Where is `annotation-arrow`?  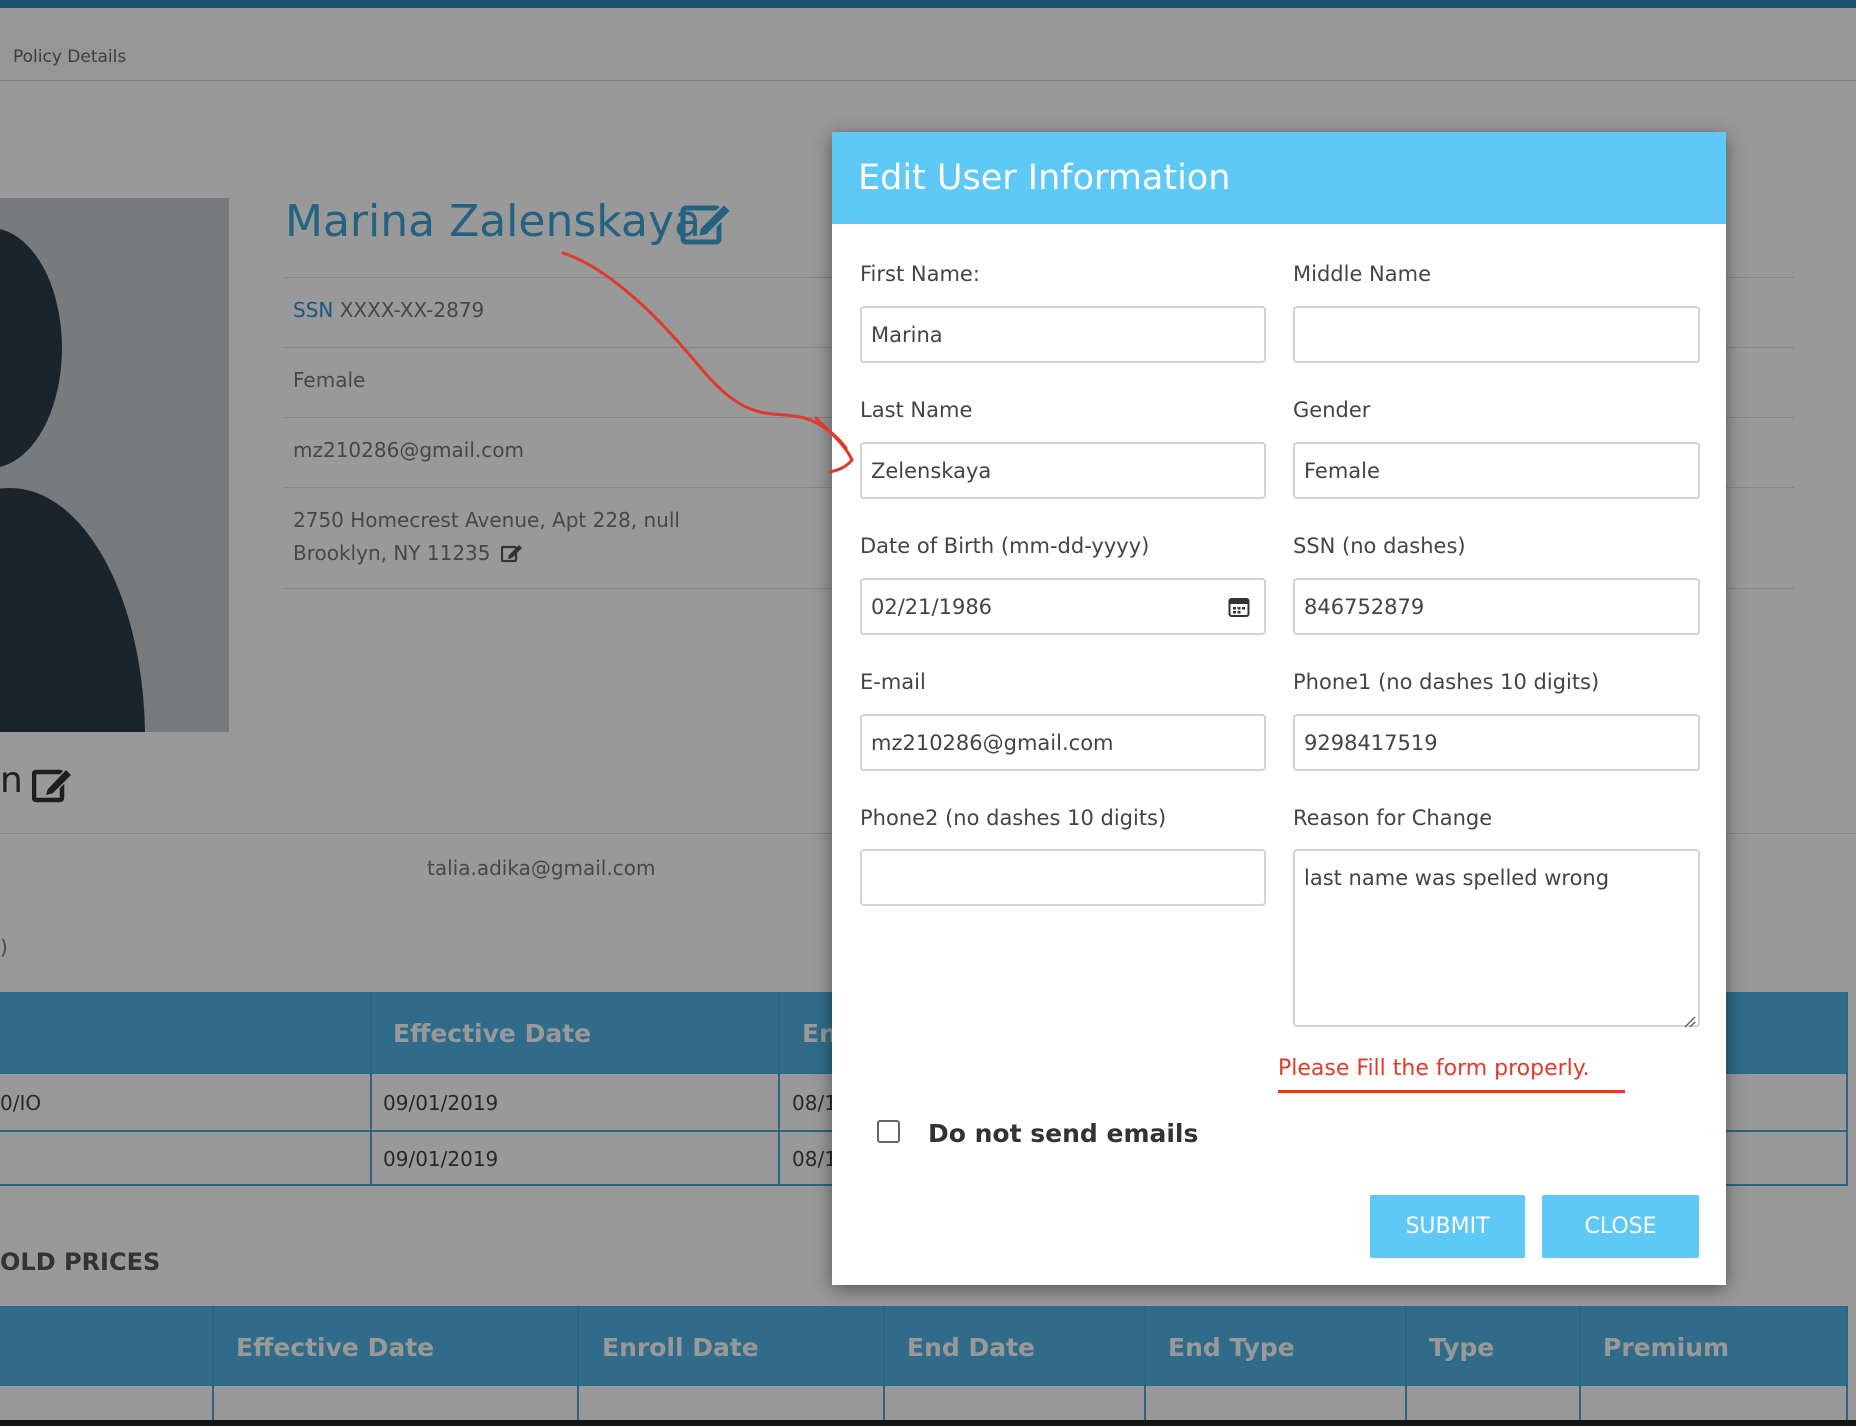
annotation-arrow is located at coordinates (707, 362).